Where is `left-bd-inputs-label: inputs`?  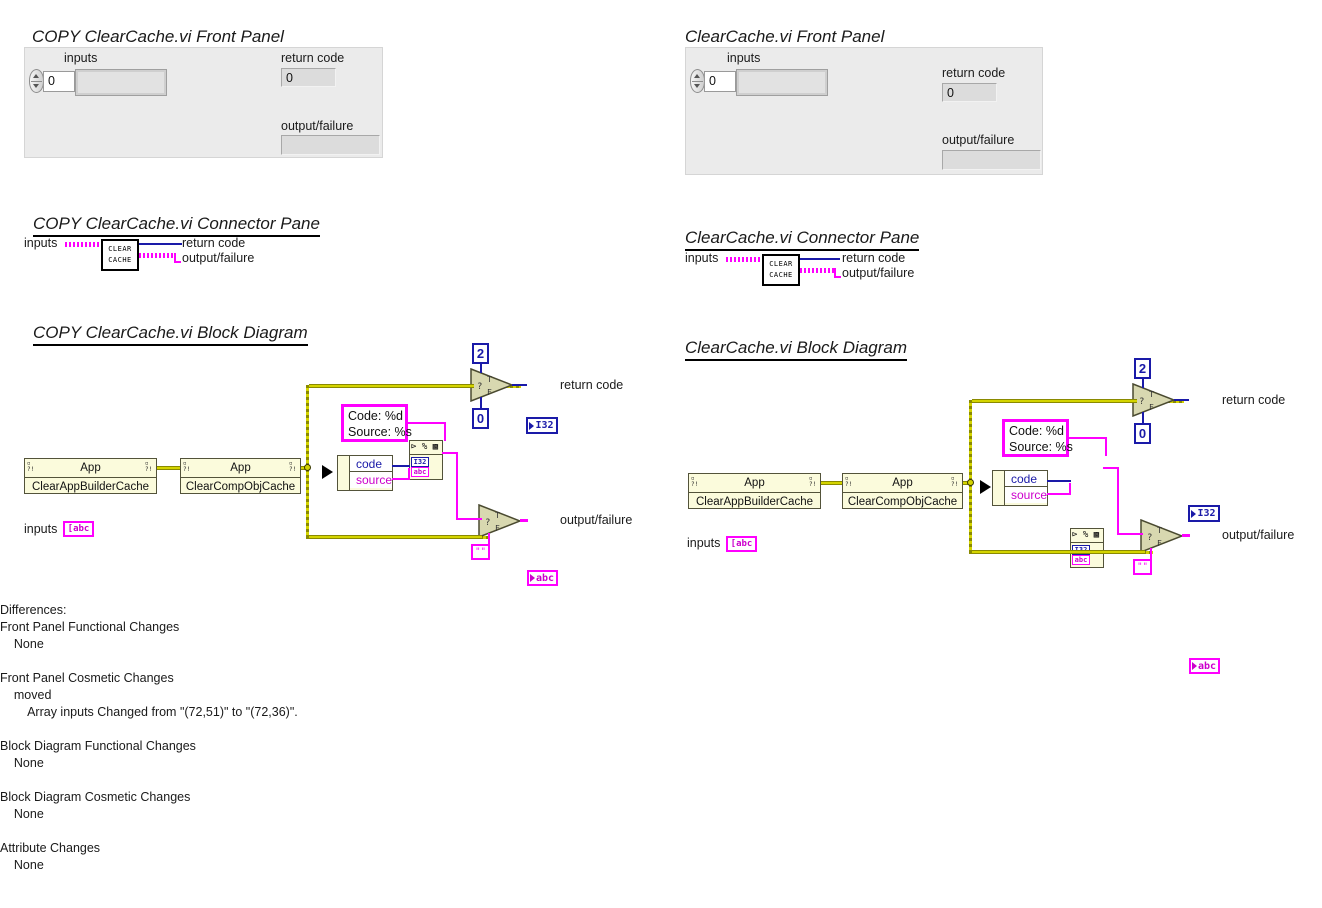
left-bd-inputs-label: inputs is located at coordinates (41, 529).